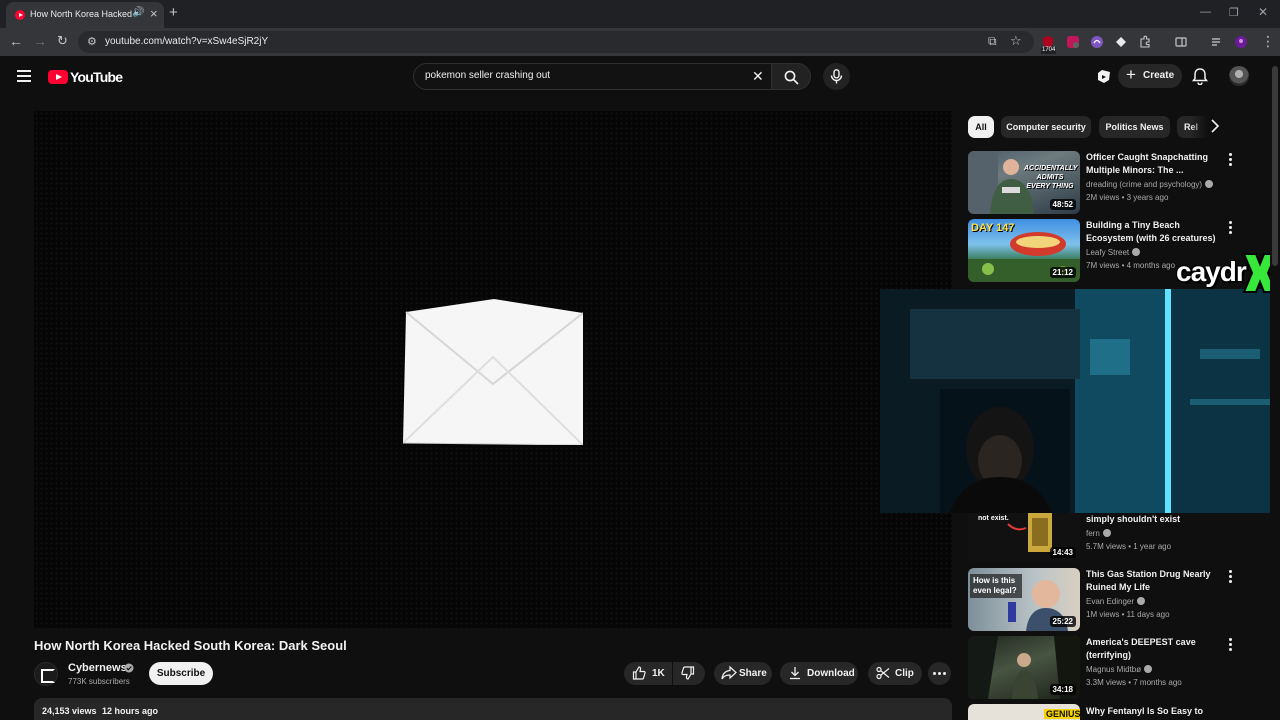 The height and width of the screenshot is (720, 1280). I want to click on clip-label: Clip, so click(904, 673).